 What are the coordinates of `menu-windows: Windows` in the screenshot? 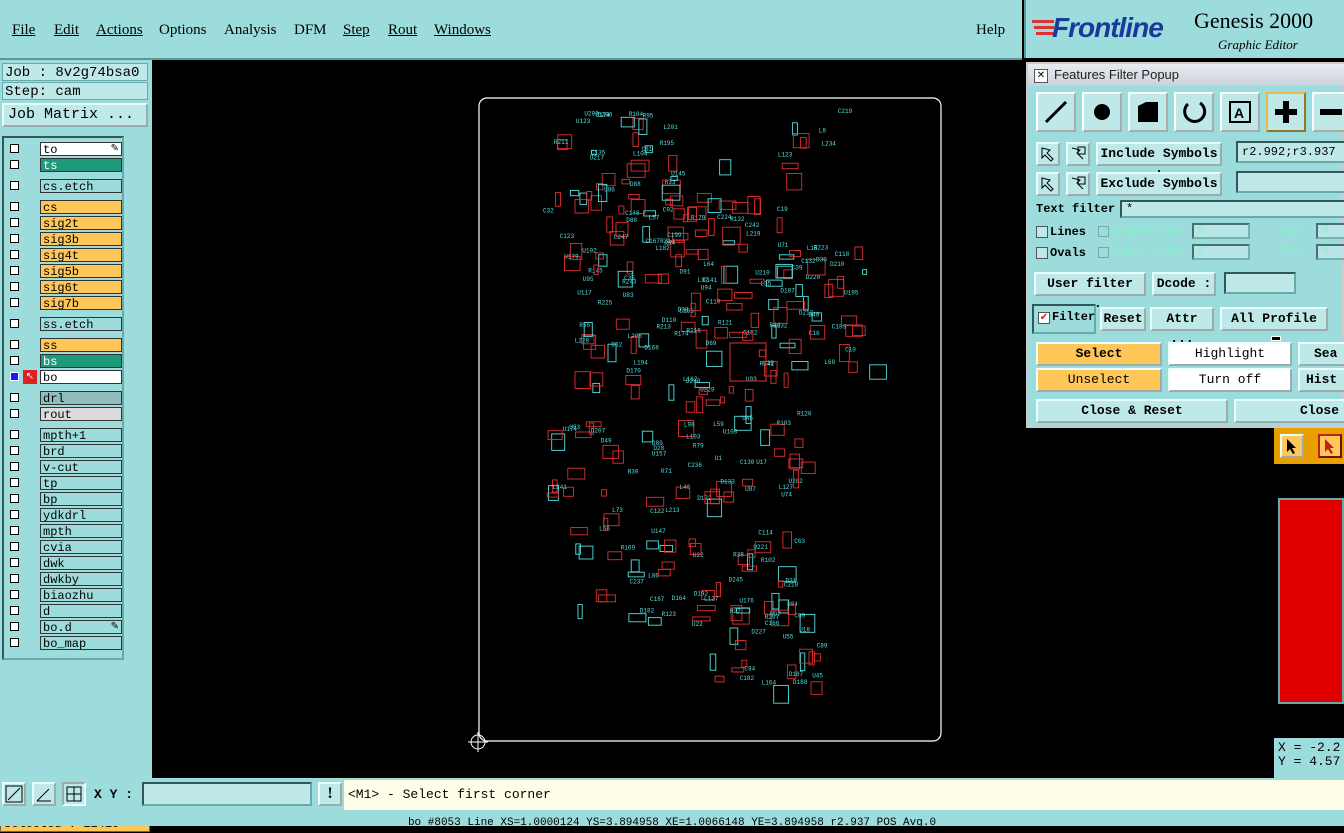 It's located at (462, 30).